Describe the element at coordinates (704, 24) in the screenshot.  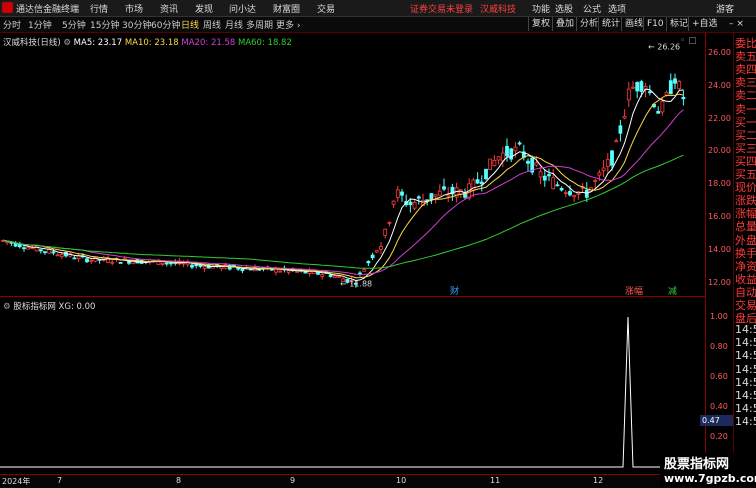
I see `add-favorite-button: +自选` at that location.